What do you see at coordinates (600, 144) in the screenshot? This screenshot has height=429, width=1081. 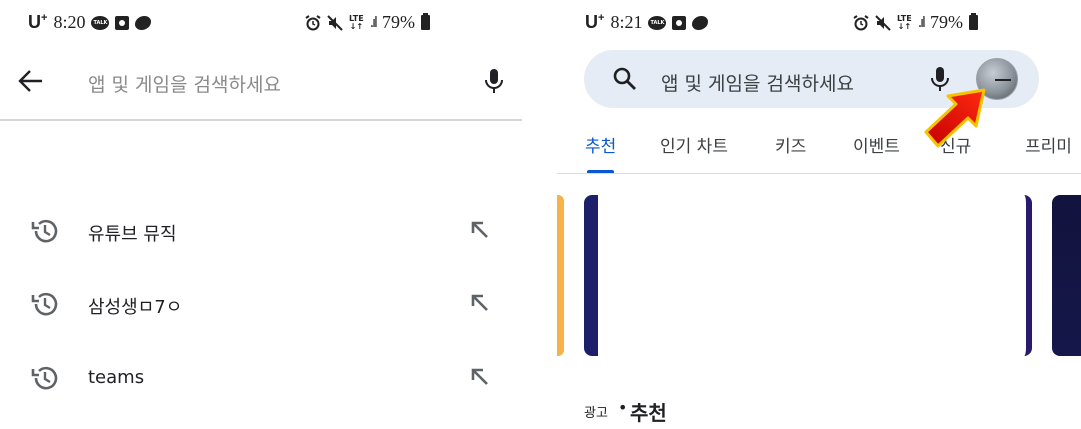 I see `tab-recommended: 추천` at bounding box center [600, 144].